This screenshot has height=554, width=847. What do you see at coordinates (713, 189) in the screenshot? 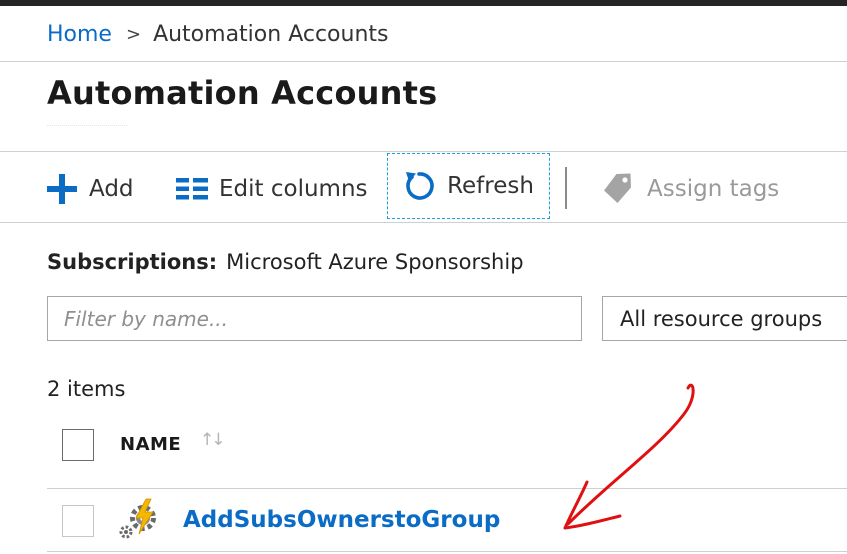
I see `assign-tags-label: Assign tags` at bounding box center [713, 189].